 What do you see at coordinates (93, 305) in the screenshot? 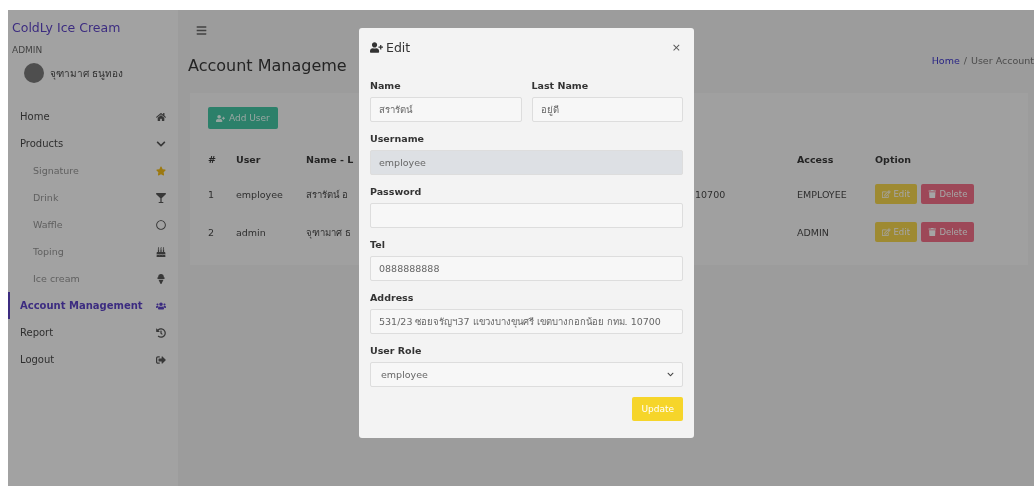
I see `sidebar-item: Account Management` at bounding box center [93, 305].